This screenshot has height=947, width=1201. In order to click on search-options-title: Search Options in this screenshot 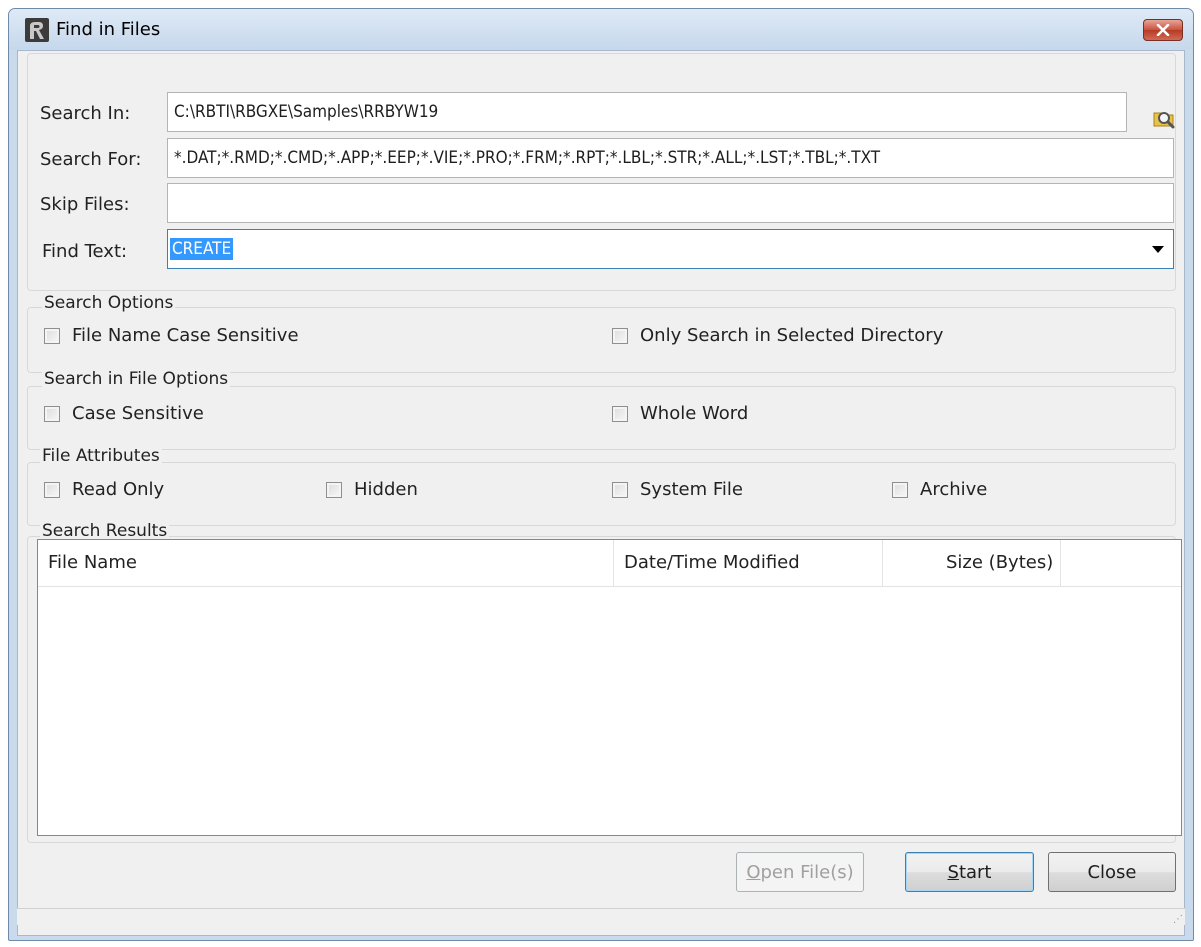, I will do `click(109, 303)`.